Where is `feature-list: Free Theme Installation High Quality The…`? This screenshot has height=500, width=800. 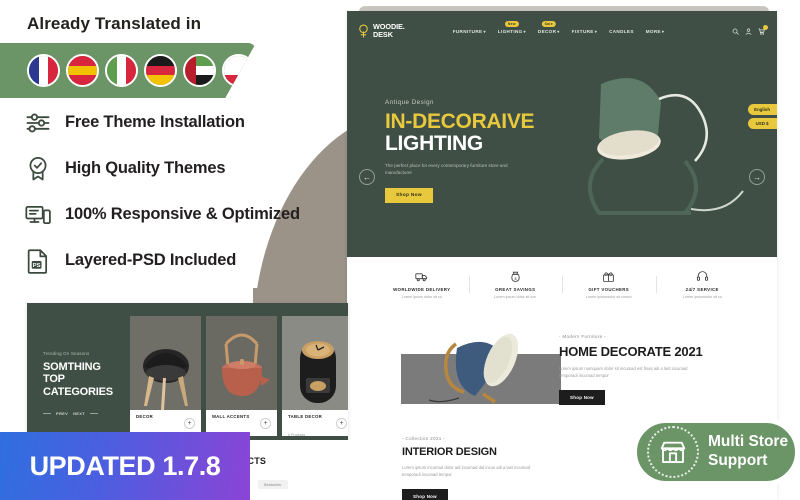 feature-list: Free Theme Installation High Quality The… is located at coordinates (184, 194).